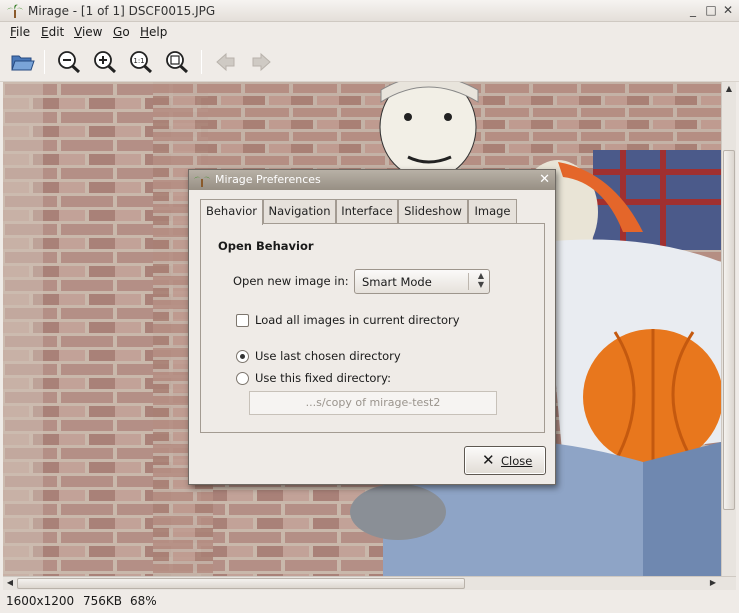 Image resolution: width=739 pixels, height=613 pixels. I want to click on next-button, so click(261, 62).